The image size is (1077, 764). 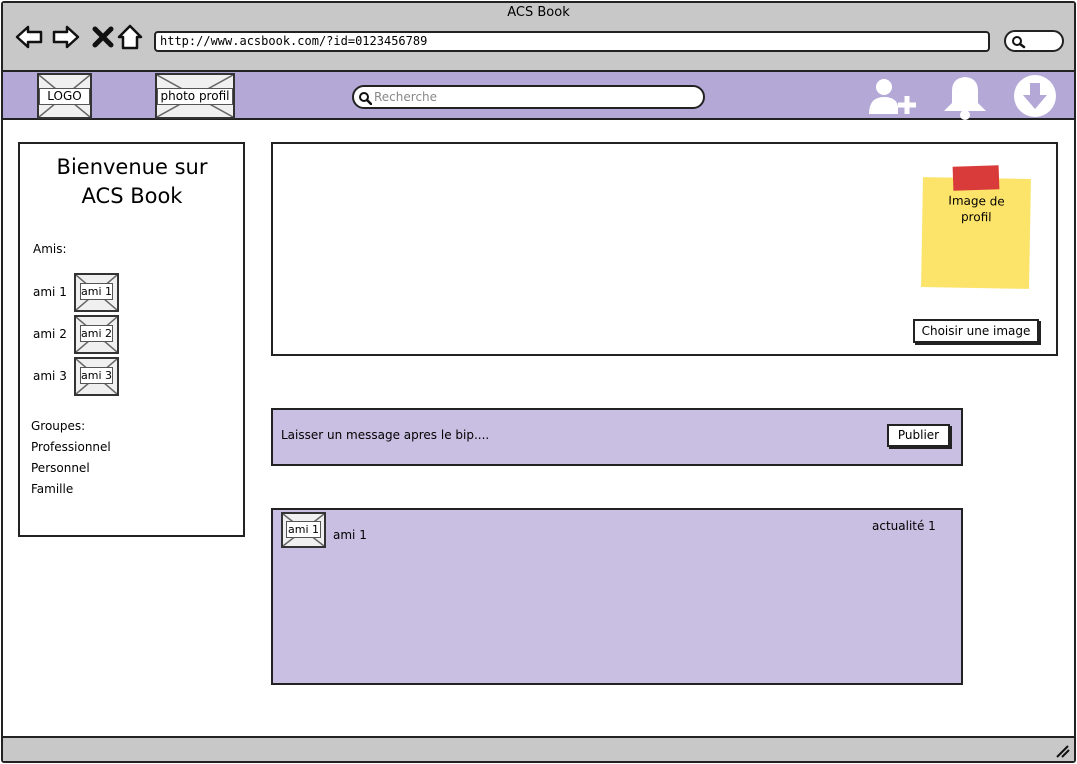 What do you see at coordinates (893, 97) in the screenshot?
I see `add-friend-icon` at bounding box center [893, 97].